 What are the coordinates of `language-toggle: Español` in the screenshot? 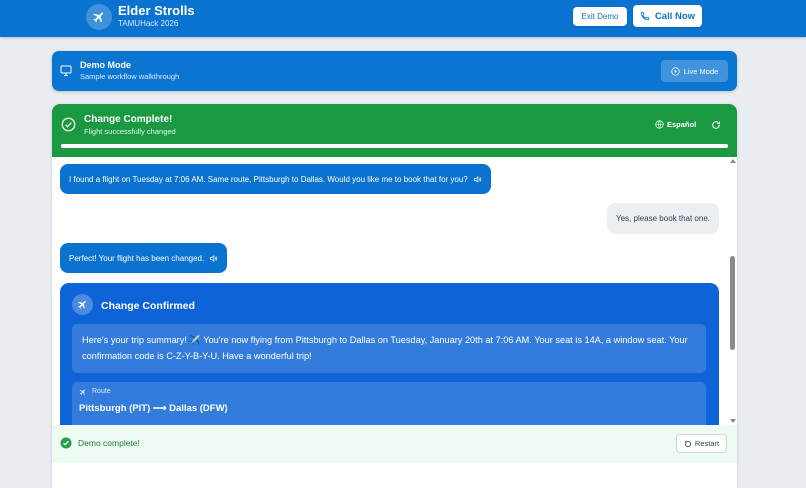 It's located at (675, 124).